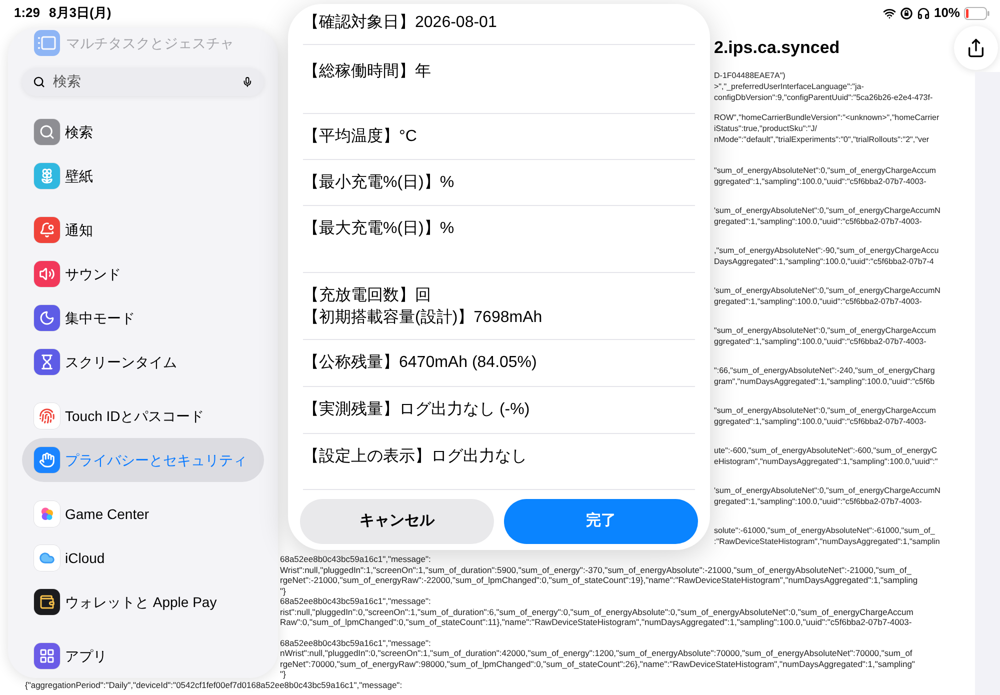 This screenshot has height=695, width=1000. I want to click on log-line: Raw":0,"sum_of_lpmChanged":0,"sum_of_stateCount":11},"name":"RawDeviceStateHistogram","numDaysAggregated":1,"sampling":100.0,"uuid":"c5f6bba2-07b7-4003-, so click(596, 622).